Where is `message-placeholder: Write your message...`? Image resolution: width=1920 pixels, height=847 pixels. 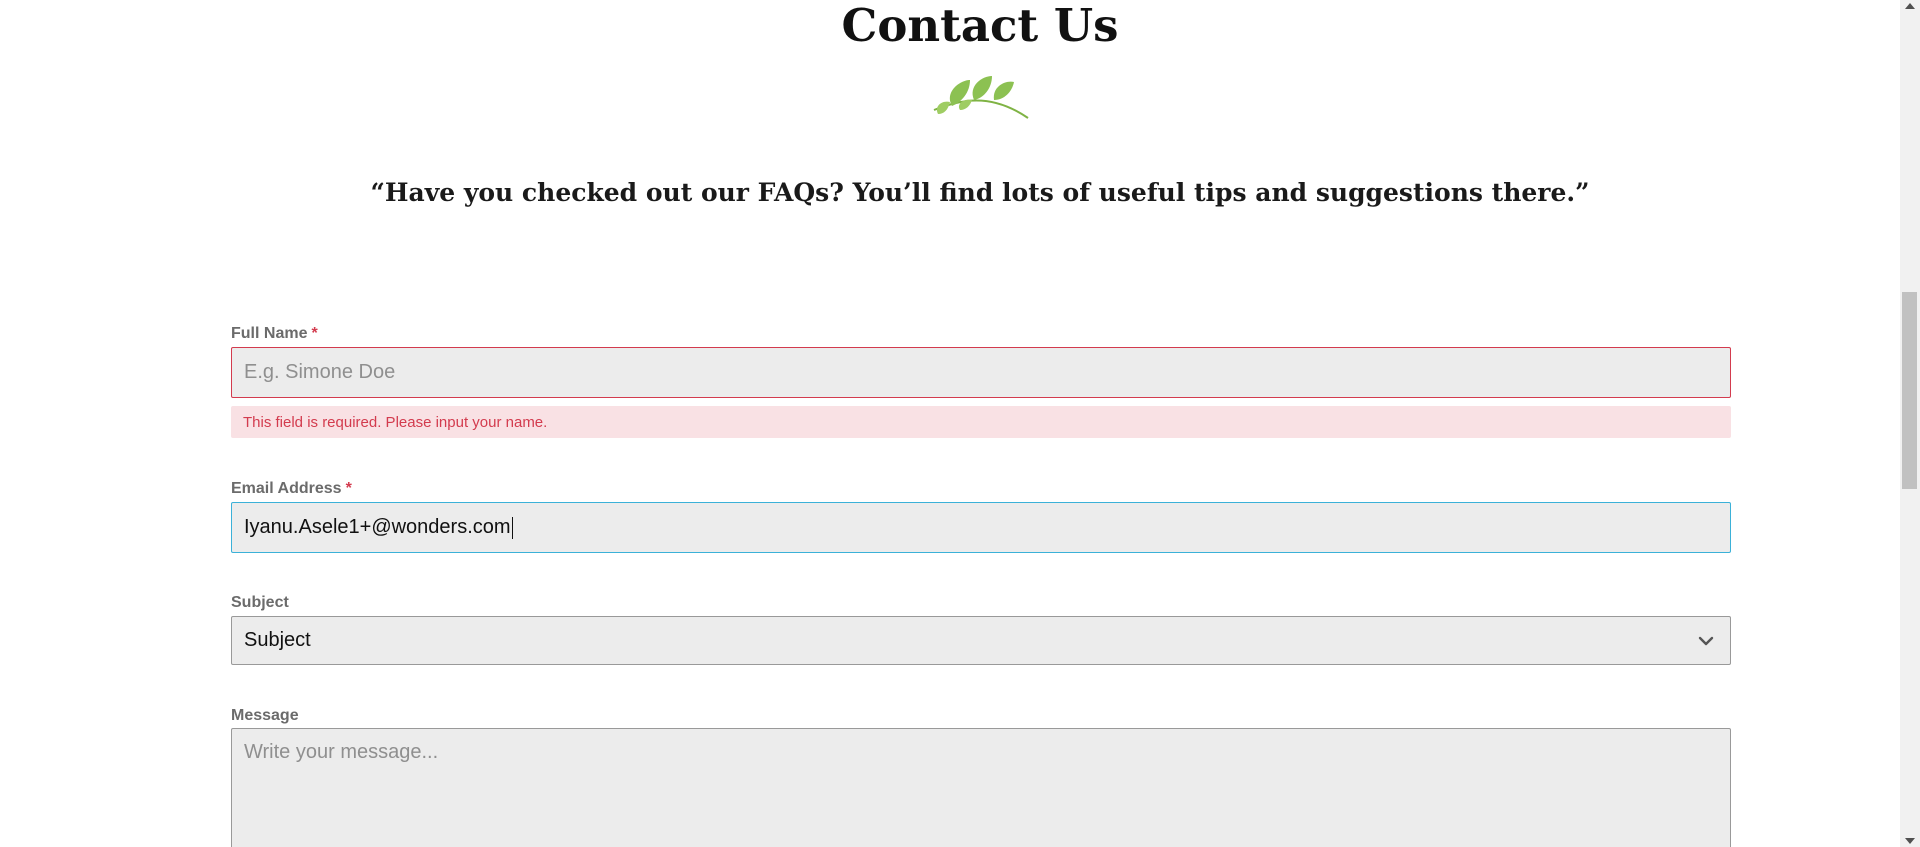
message-placeholder: Write your message... is located at coordinates (341, 752).